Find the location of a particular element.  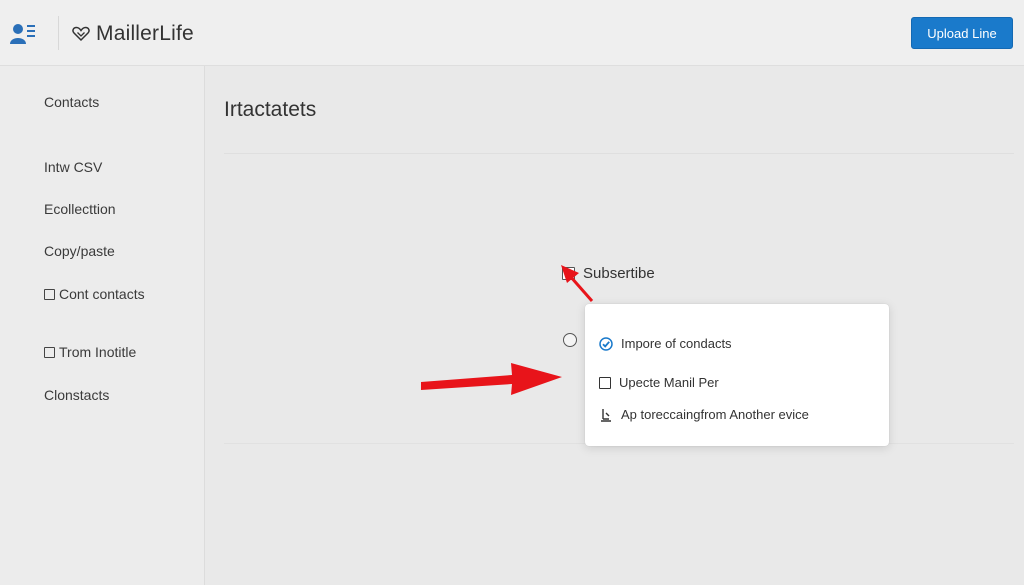

brand-logo: MaillerLife is located at coordinates (133, 34).